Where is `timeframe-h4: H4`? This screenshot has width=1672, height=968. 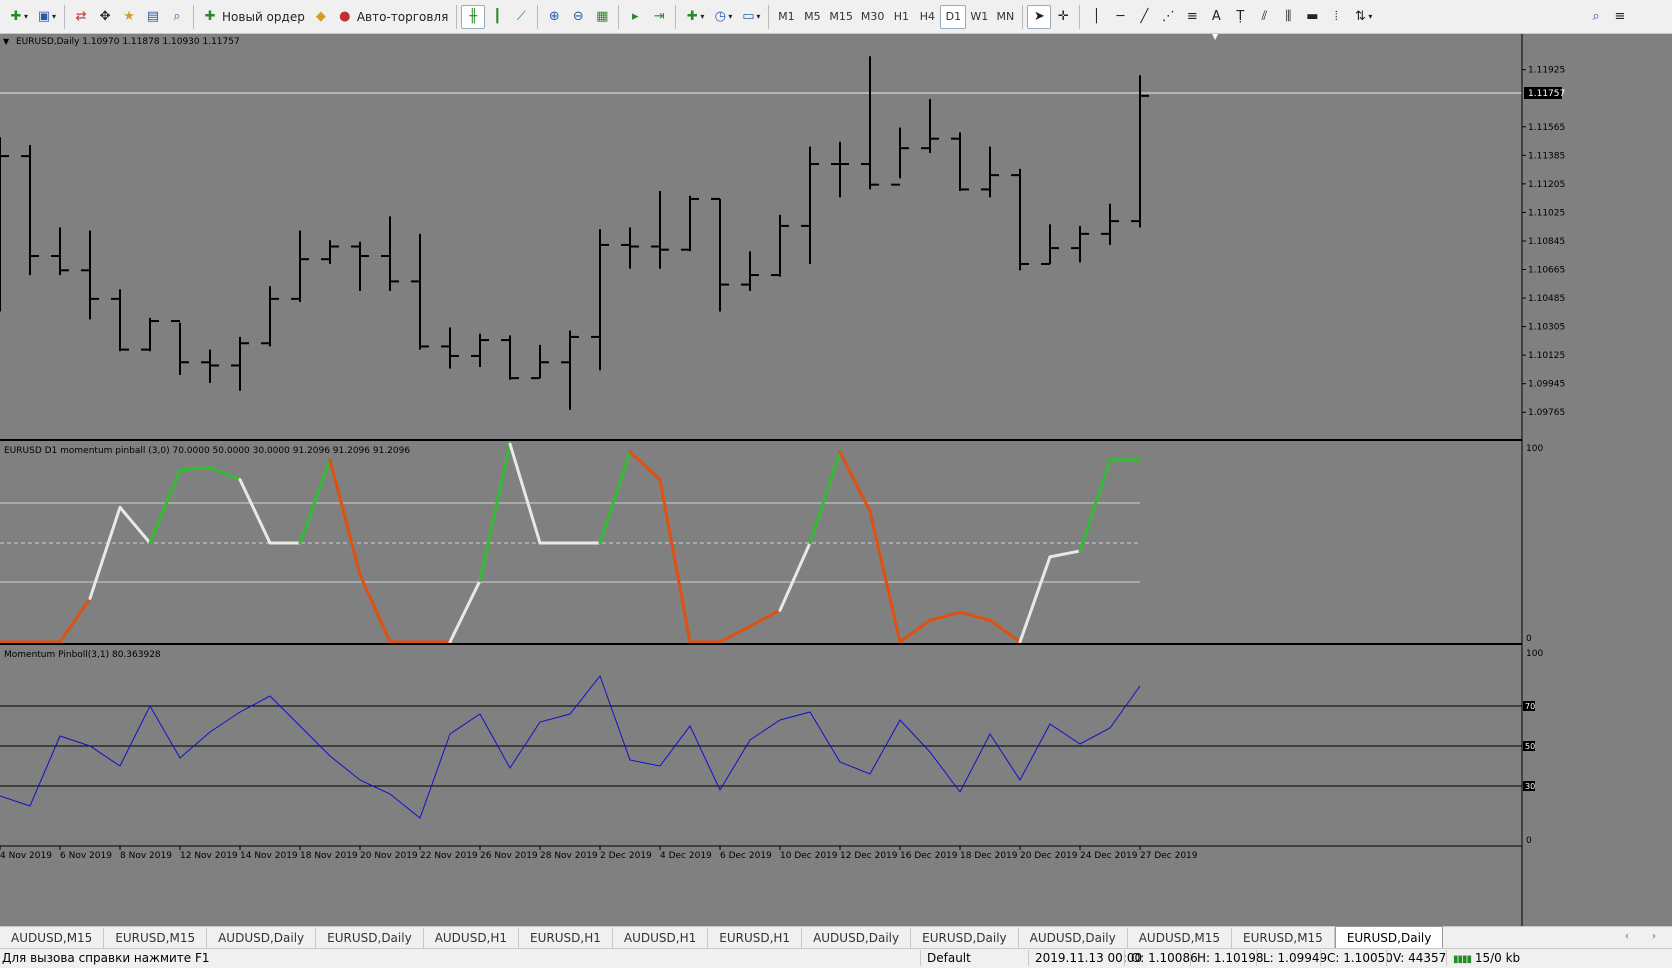
timeframe-h4: H4 is located at coordinates (927, 17).